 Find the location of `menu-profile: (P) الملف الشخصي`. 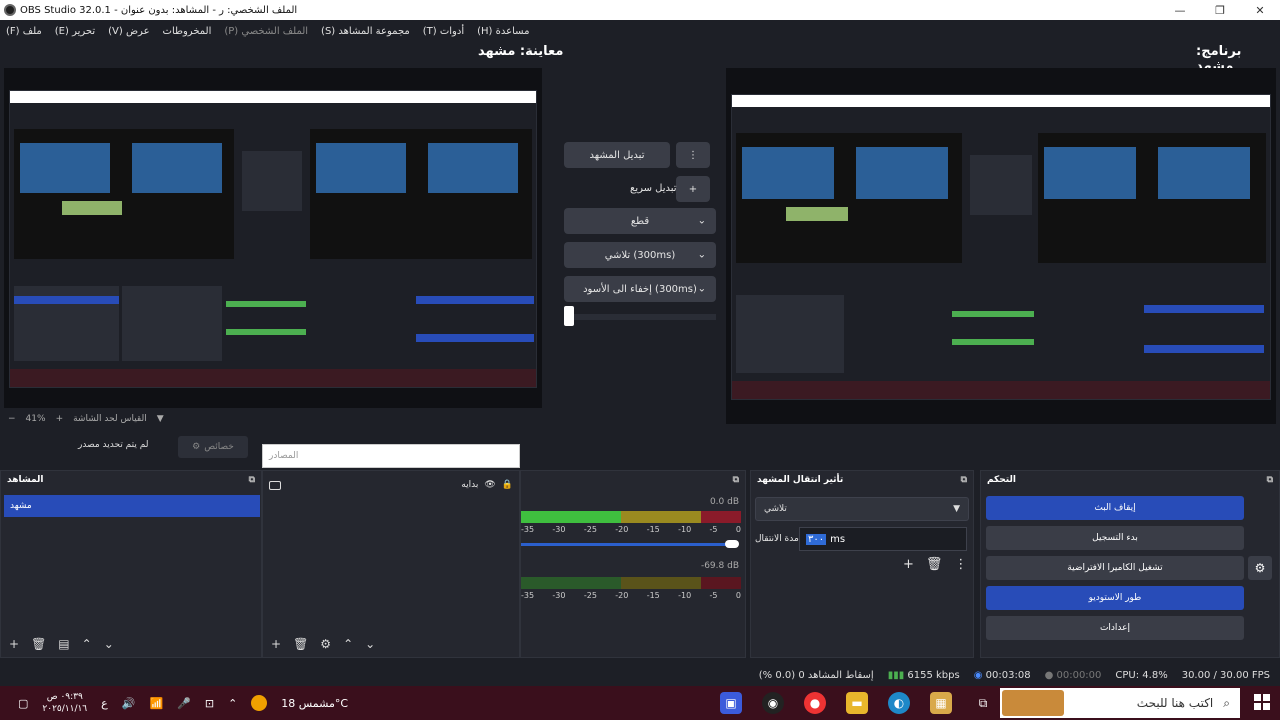

menu-profile: (P) الملف الشخصي is located at coordinates (266, 31).